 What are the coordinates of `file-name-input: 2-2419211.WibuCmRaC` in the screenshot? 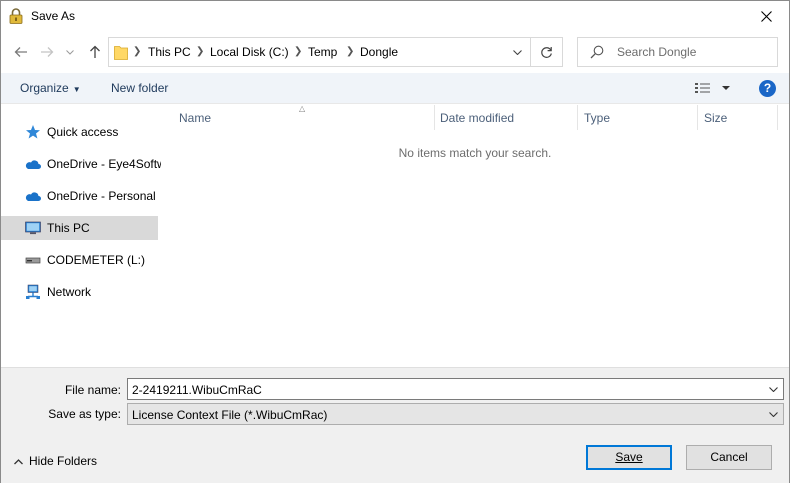 It's located at (455, 389).